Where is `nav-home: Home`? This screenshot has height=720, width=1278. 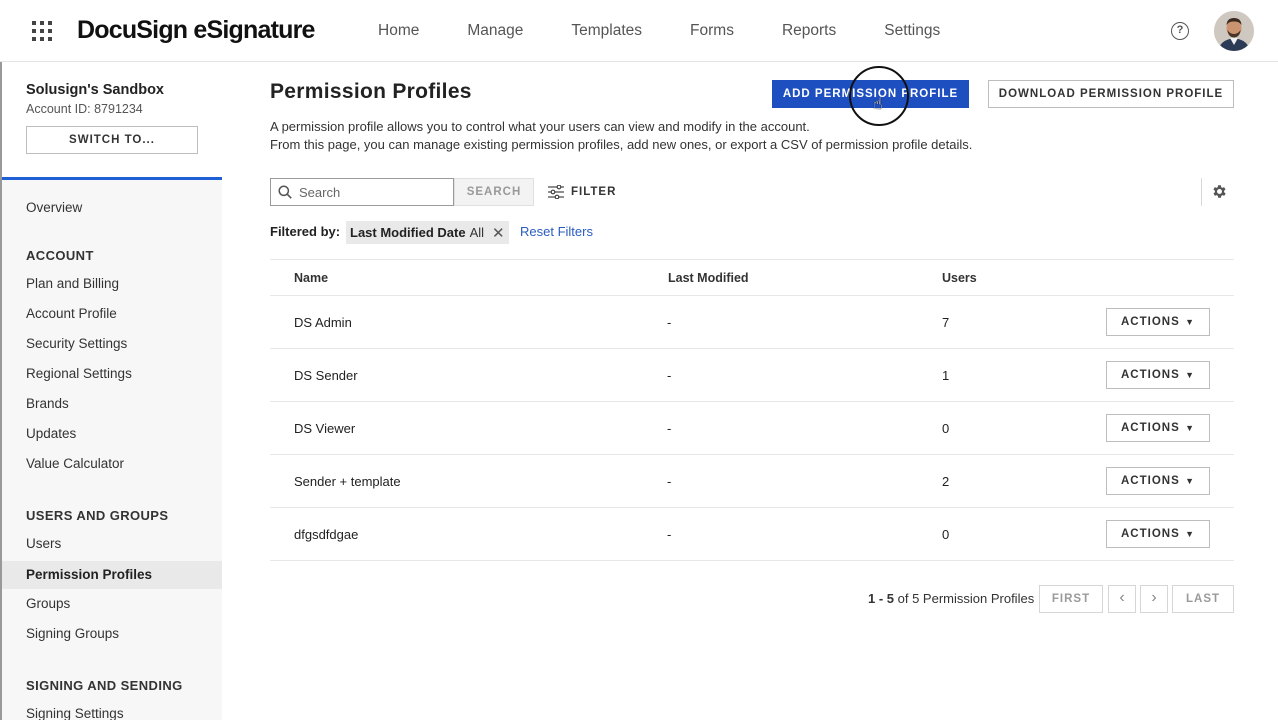 nav-home: Home is located at coordinates (398, 31).